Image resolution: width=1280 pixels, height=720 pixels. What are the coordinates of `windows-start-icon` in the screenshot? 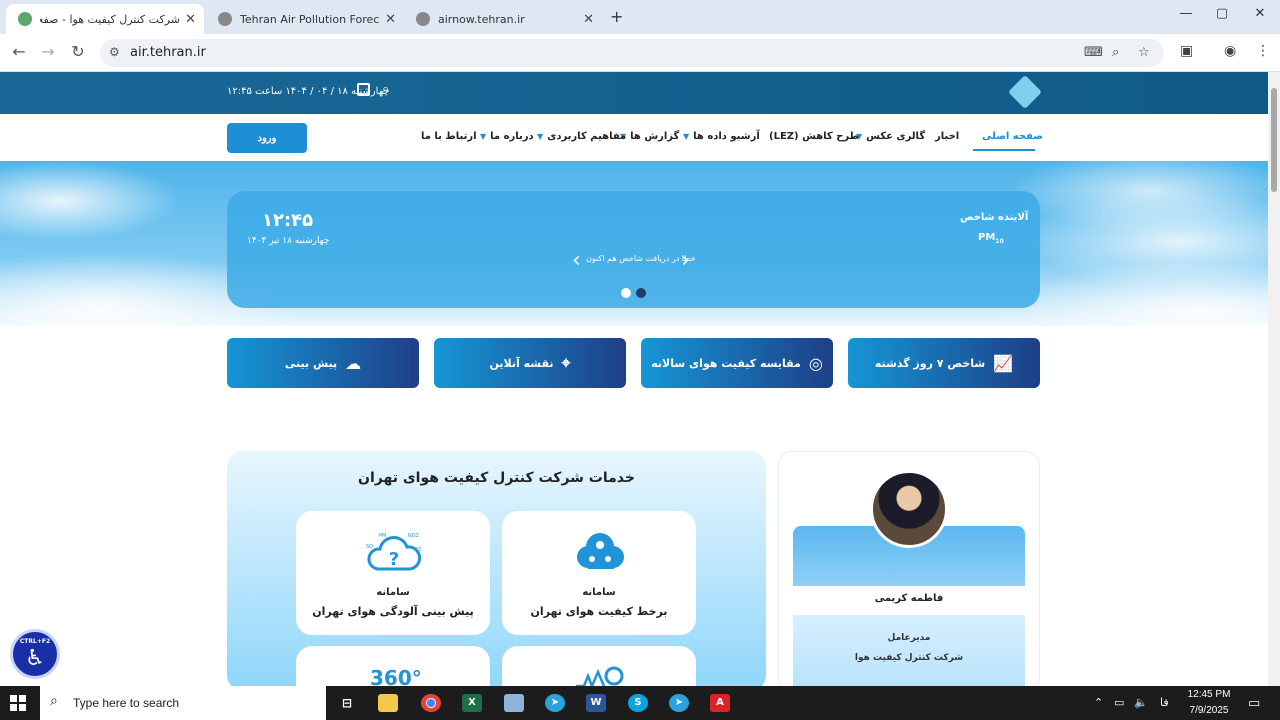 It's located at (18, 703).